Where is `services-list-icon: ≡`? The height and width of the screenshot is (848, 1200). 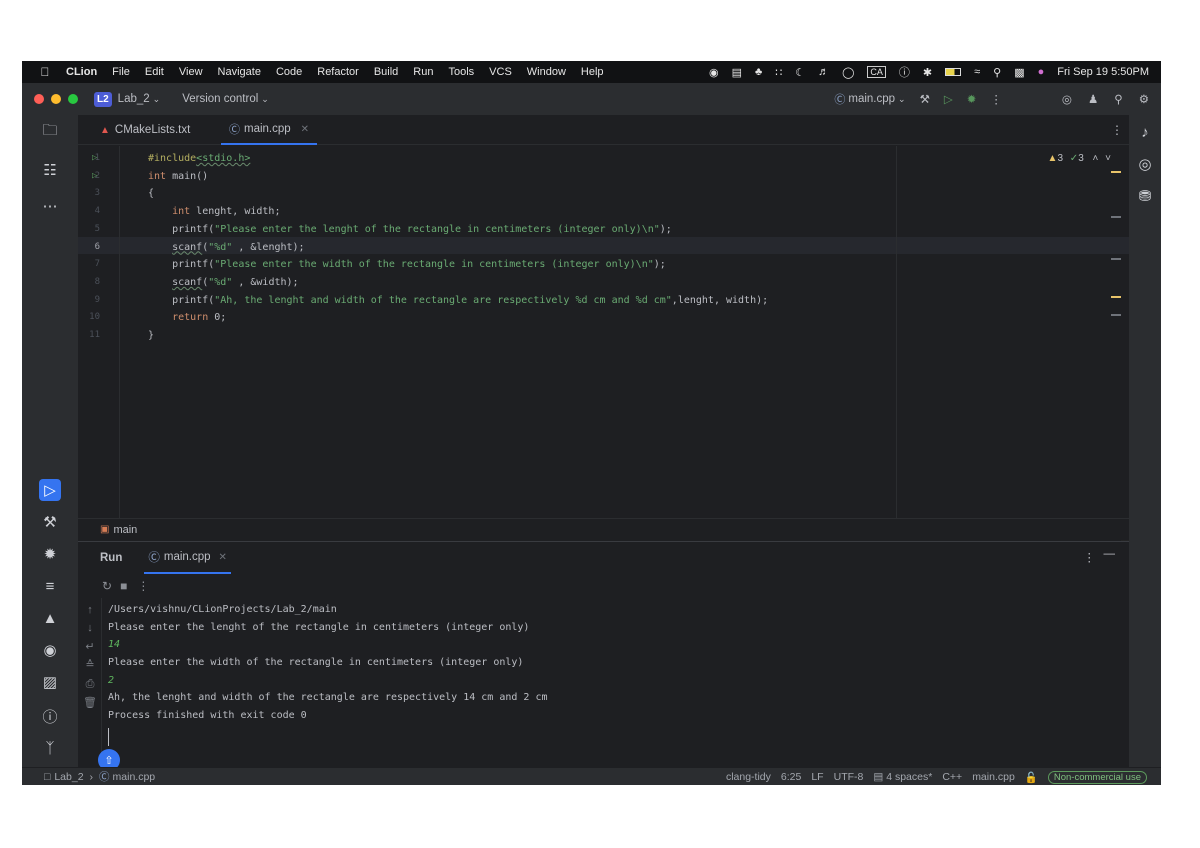 services-list-icon: ≡ is located at coordinates (50, 586).